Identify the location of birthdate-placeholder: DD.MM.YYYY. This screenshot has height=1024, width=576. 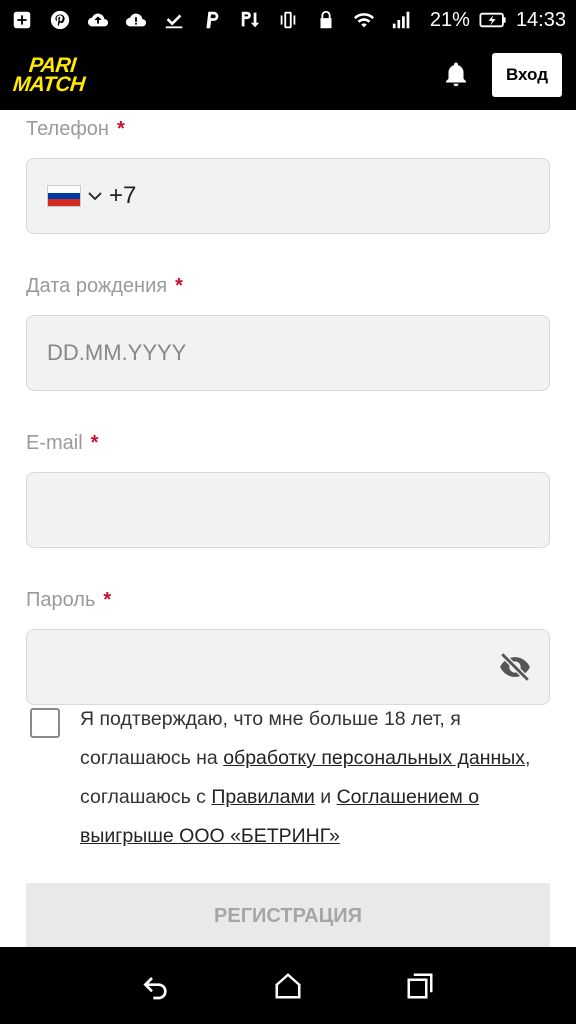
(117, 352).